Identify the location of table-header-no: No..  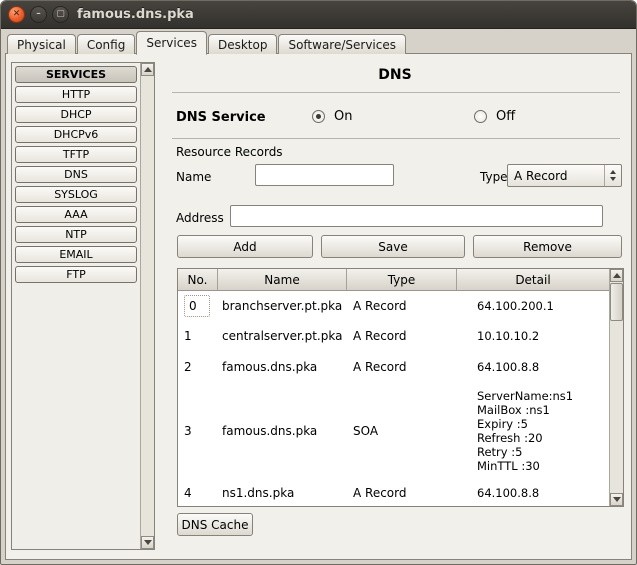
(198, 279).